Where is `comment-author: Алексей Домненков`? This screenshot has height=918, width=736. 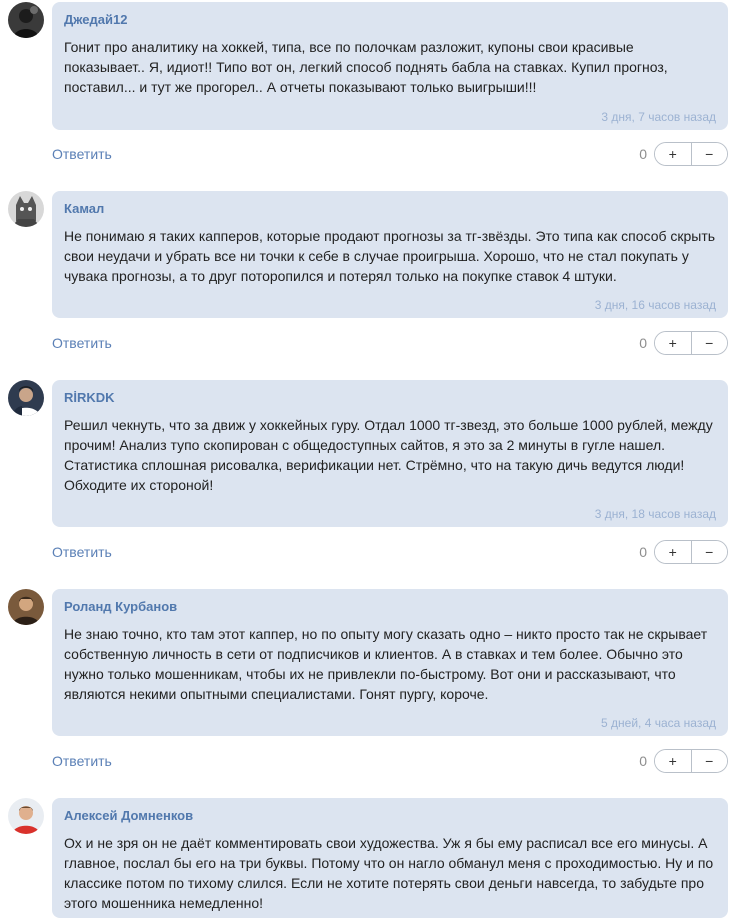
comment-author: Алексей Домненков is located at coordinates (390, 816).